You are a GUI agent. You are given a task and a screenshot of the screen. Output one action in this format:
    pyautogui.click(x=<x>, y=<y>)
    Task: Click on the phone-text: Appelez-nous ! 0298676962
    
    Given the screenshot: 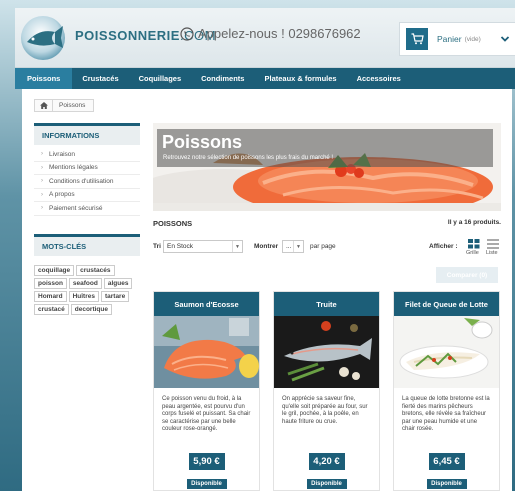 What is the action you would take?
    pyautogui.click(x=279, y=33)
    